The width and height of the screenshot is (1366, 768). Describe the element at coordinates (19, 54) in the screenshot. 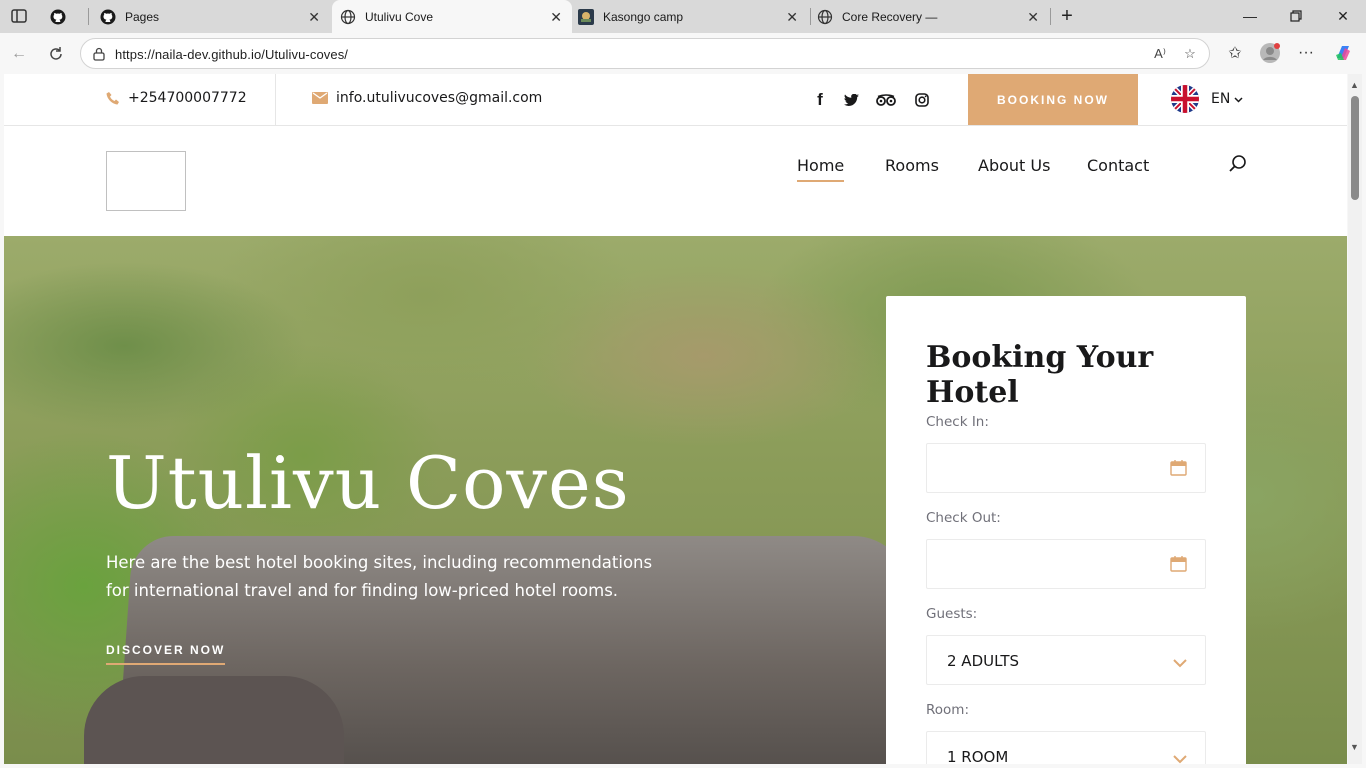

I see `back-icon: ←` at that location.